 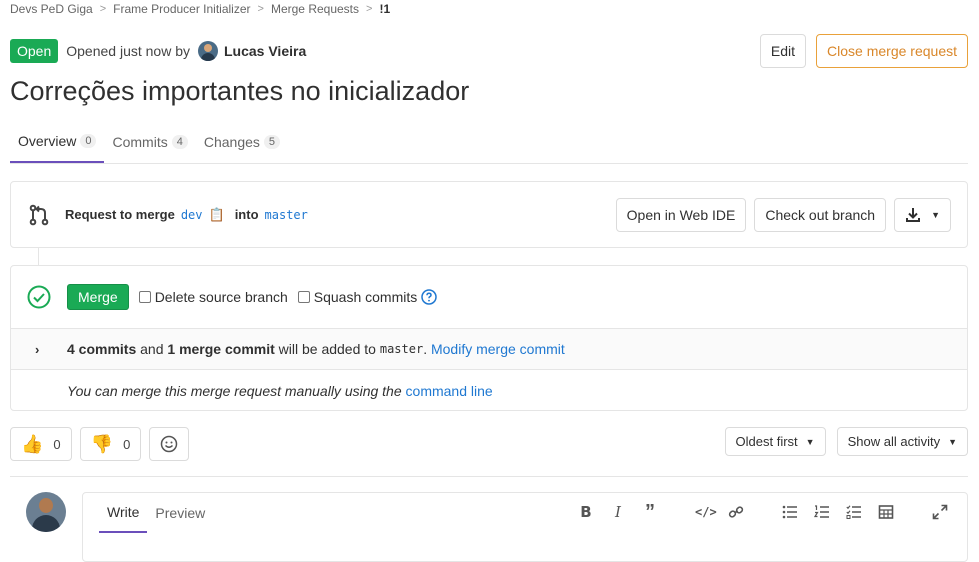 I want to click on thumbs-up-award-button: 👍 0, so click(x=41, y=444).